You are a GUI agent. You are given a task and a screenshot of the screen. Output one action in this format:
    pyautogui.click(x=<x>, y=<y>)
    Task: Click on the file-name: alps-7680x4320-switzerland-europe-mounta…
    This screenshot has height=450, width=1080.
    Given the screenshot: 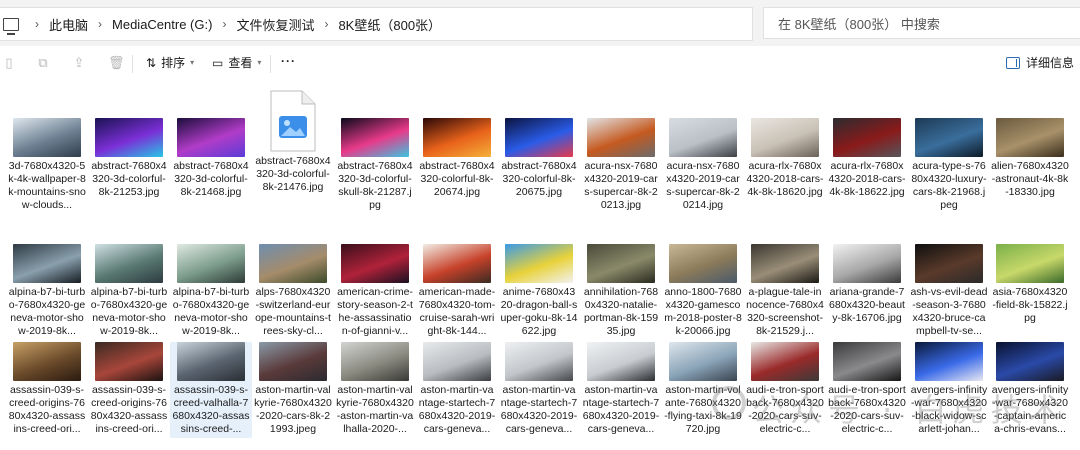 What is the action you would take?
    pyautogui.click(x=293, y=311)
    